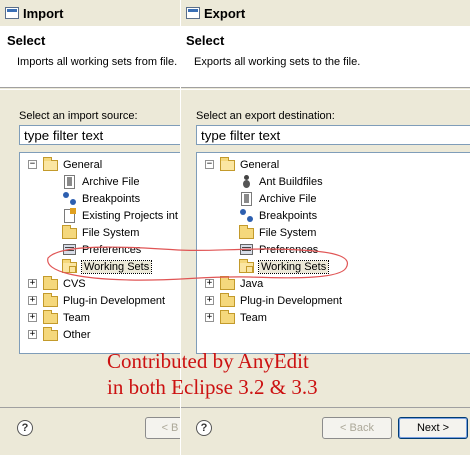 The image size is (470, 455). I want to click on import-page-title: Select, so click(26, 40).